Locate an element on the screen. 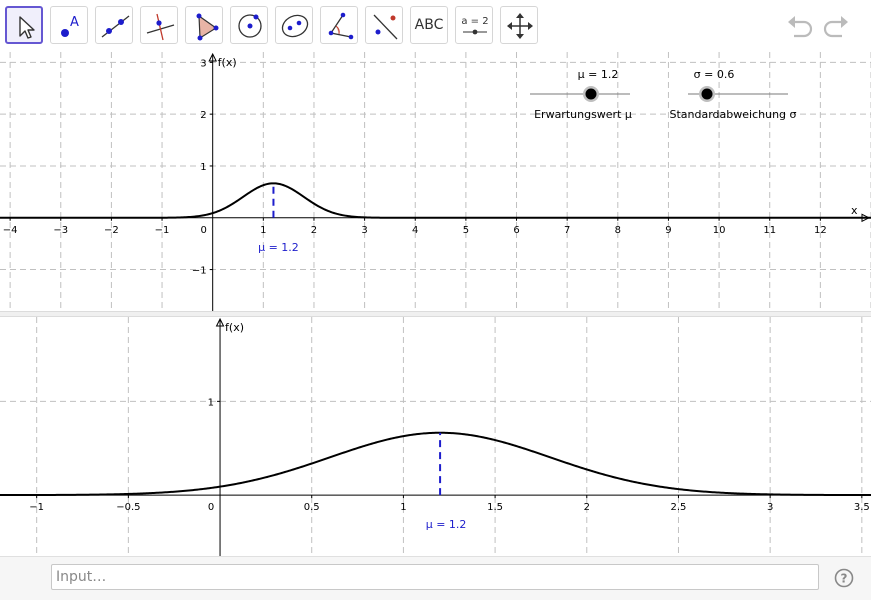 This screenshot has height=600, width=871. perpendicular-line-icon is located at coordinates (160, 27).